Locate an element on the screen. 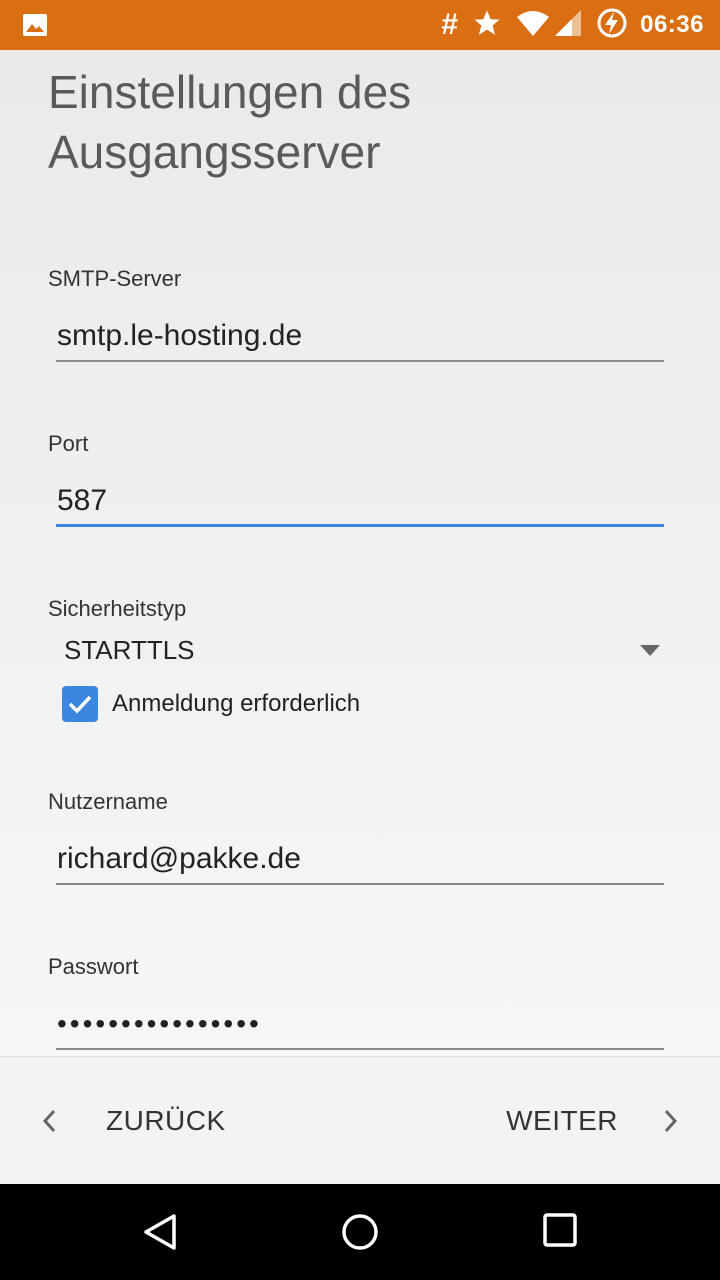  smtp-server-input: smtp.le-hosting.de is located at coordinates (360, 337).